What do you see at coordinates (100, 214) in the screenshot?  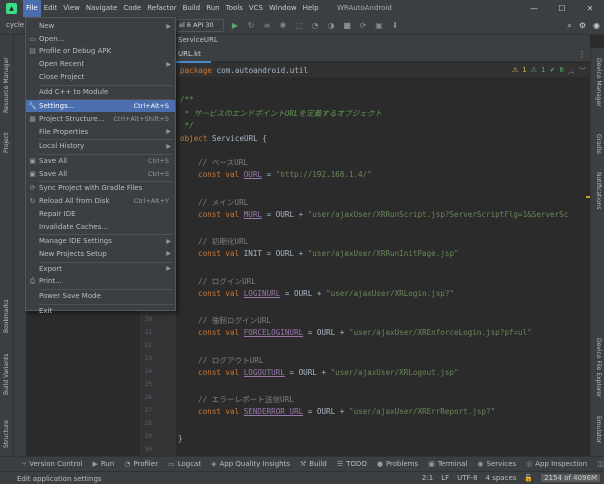 I see `file-menu-item-repair-ide: Repair IDE` at bounding box center [100, 214].